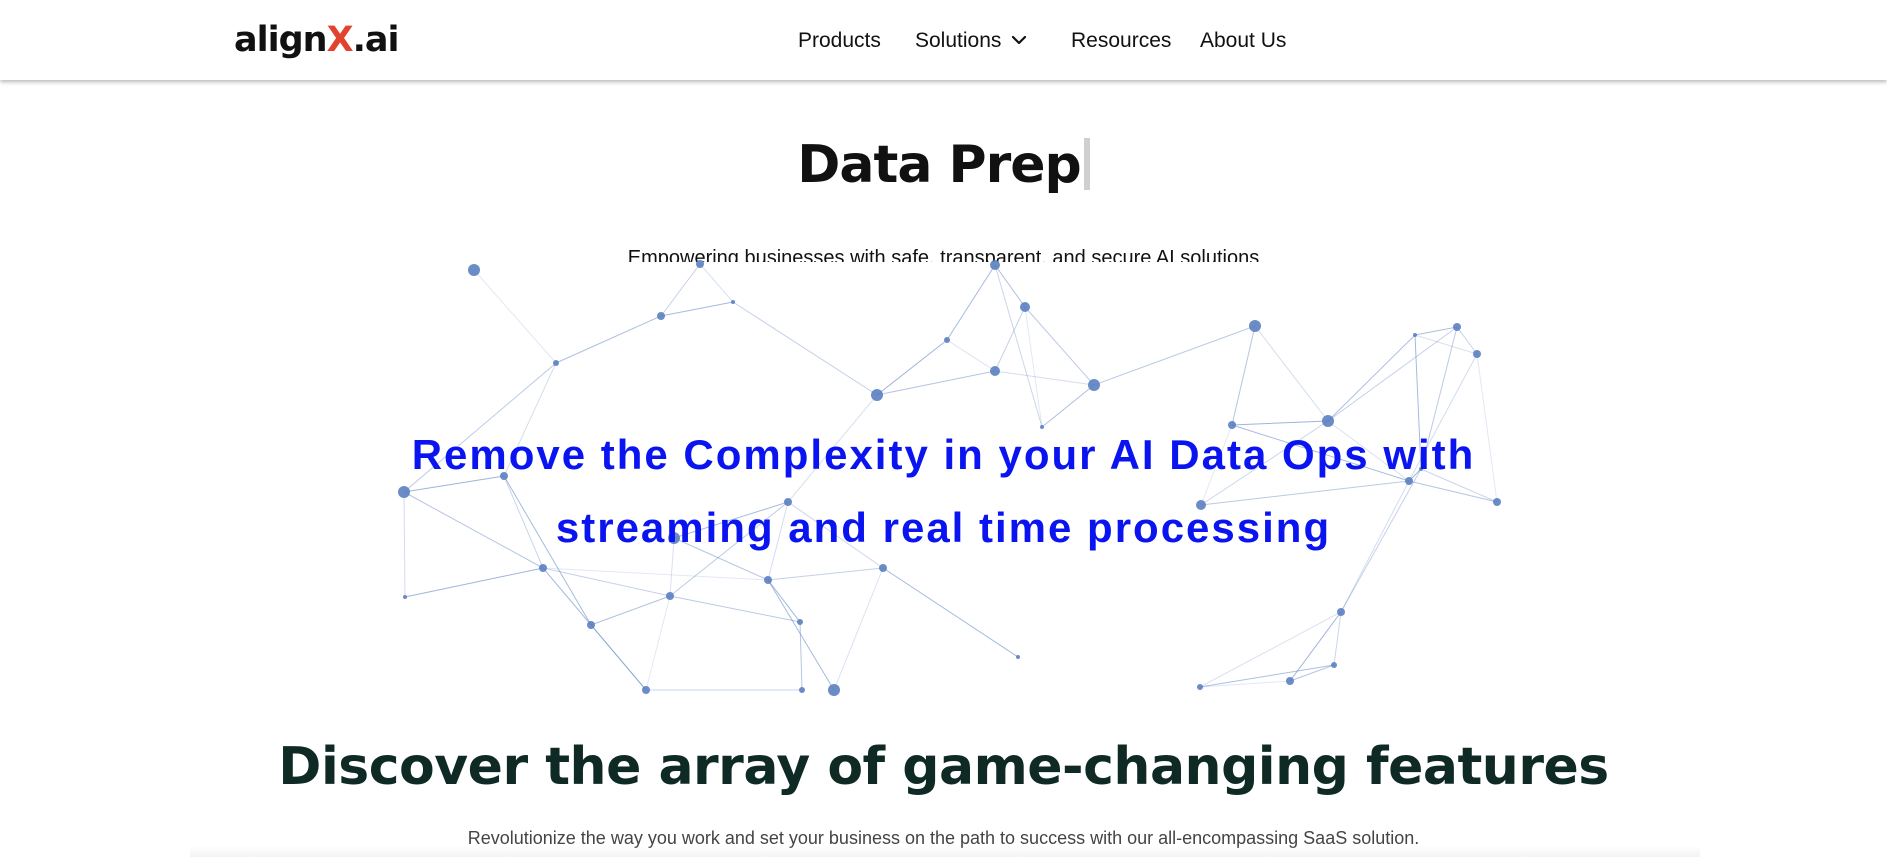  What do you see at coordinates (943, 527) in the screenshot?
I see `hero-headline-line-2: streaming and real time processing` at bounding box center [943, 527].